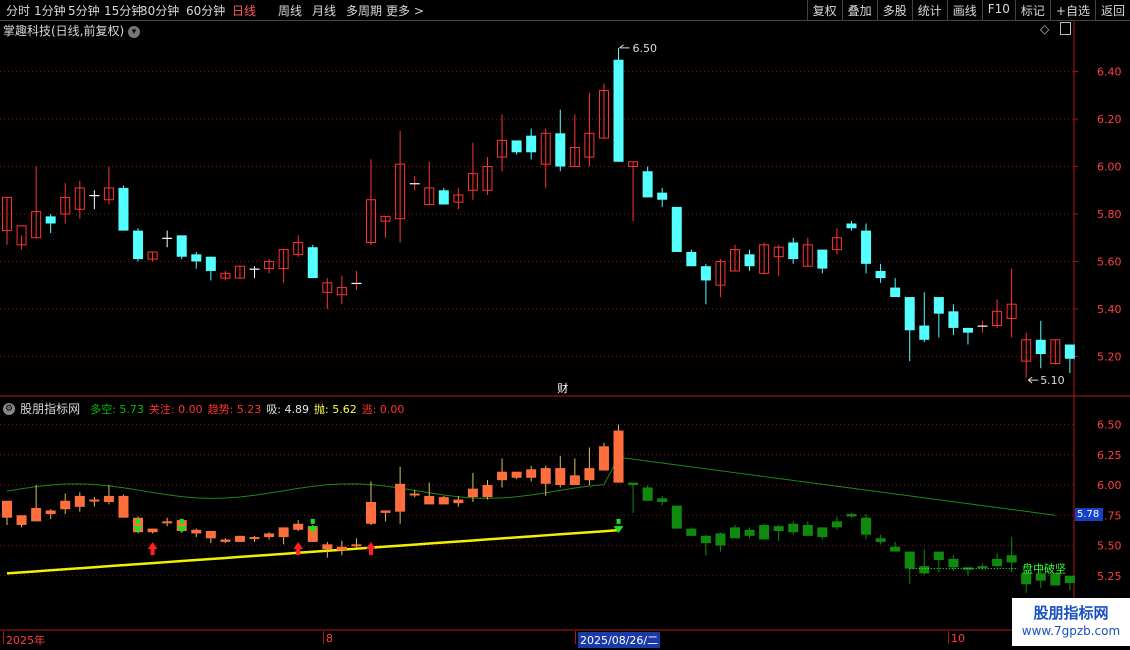  I want to click on date-label-1: 8, so click(329, 638).